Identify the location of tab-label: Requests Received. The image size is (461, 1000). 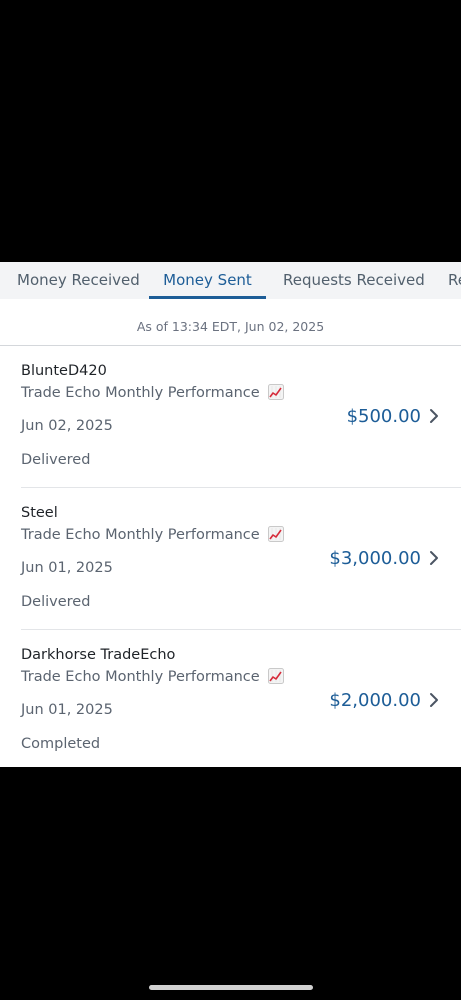
(354, 280).